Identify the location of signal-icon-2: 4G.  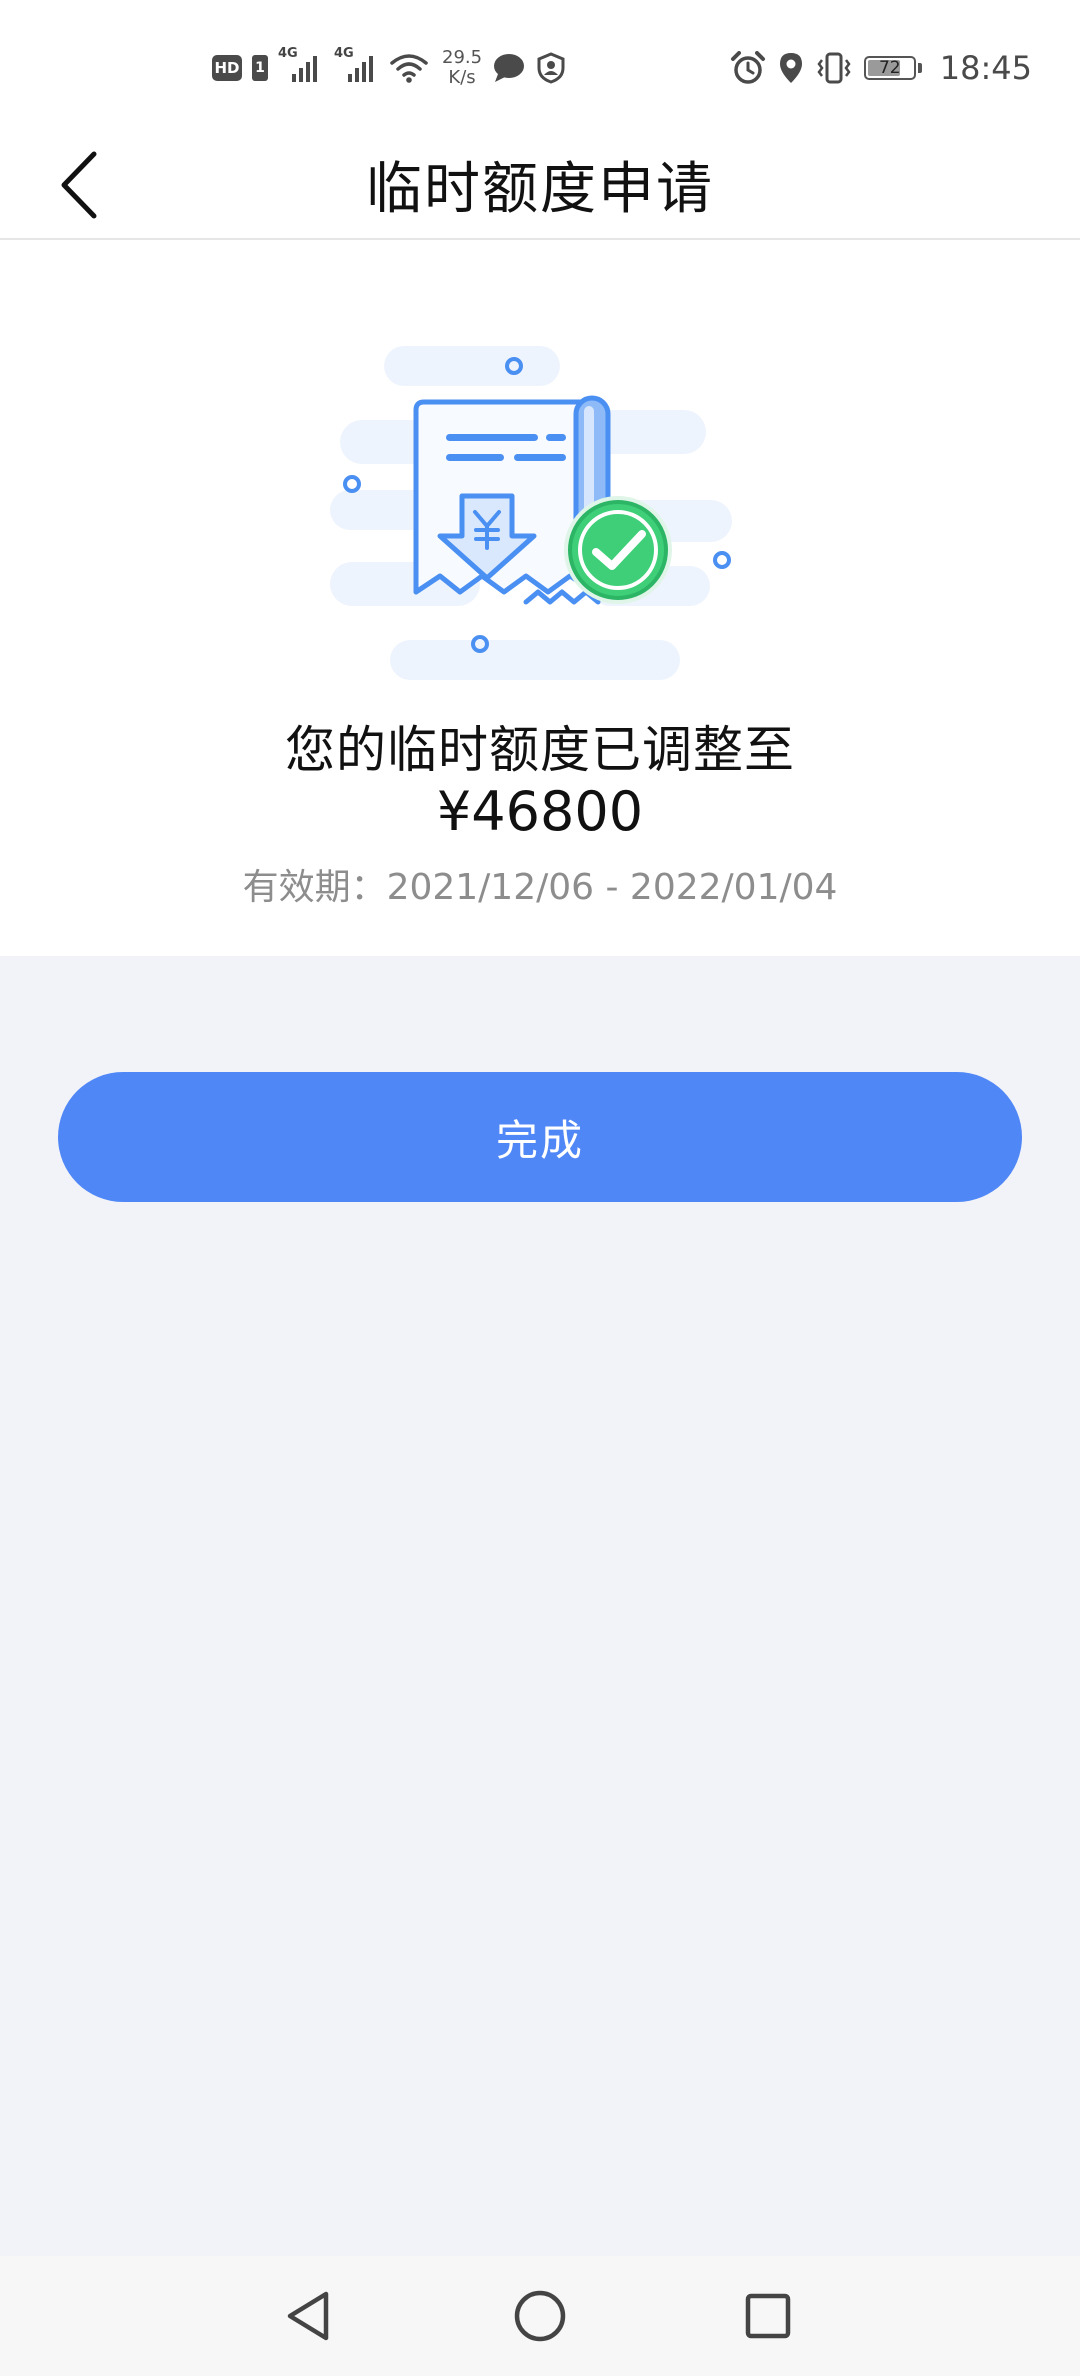
(357, 66).